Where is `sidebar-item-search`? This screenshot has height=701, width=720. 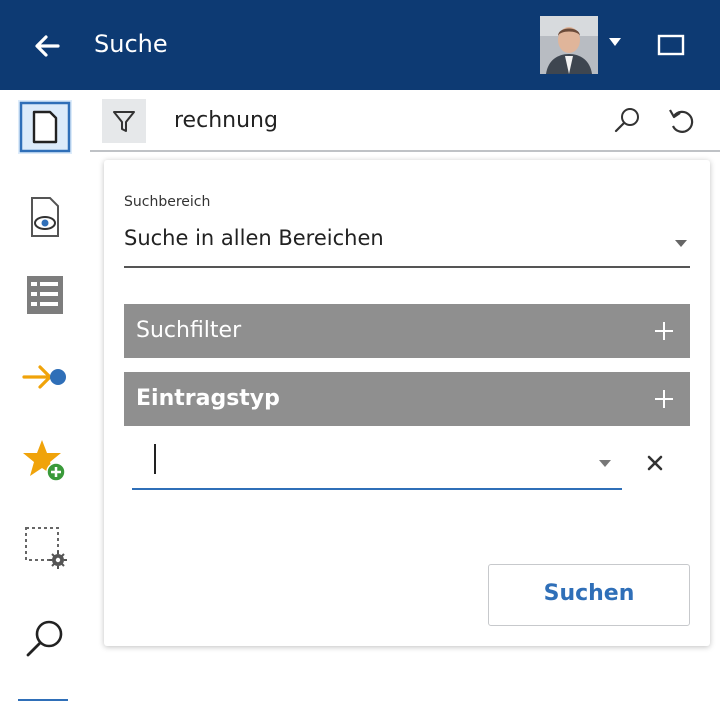 sidebar-item-search is located at coordinates (45, 639).